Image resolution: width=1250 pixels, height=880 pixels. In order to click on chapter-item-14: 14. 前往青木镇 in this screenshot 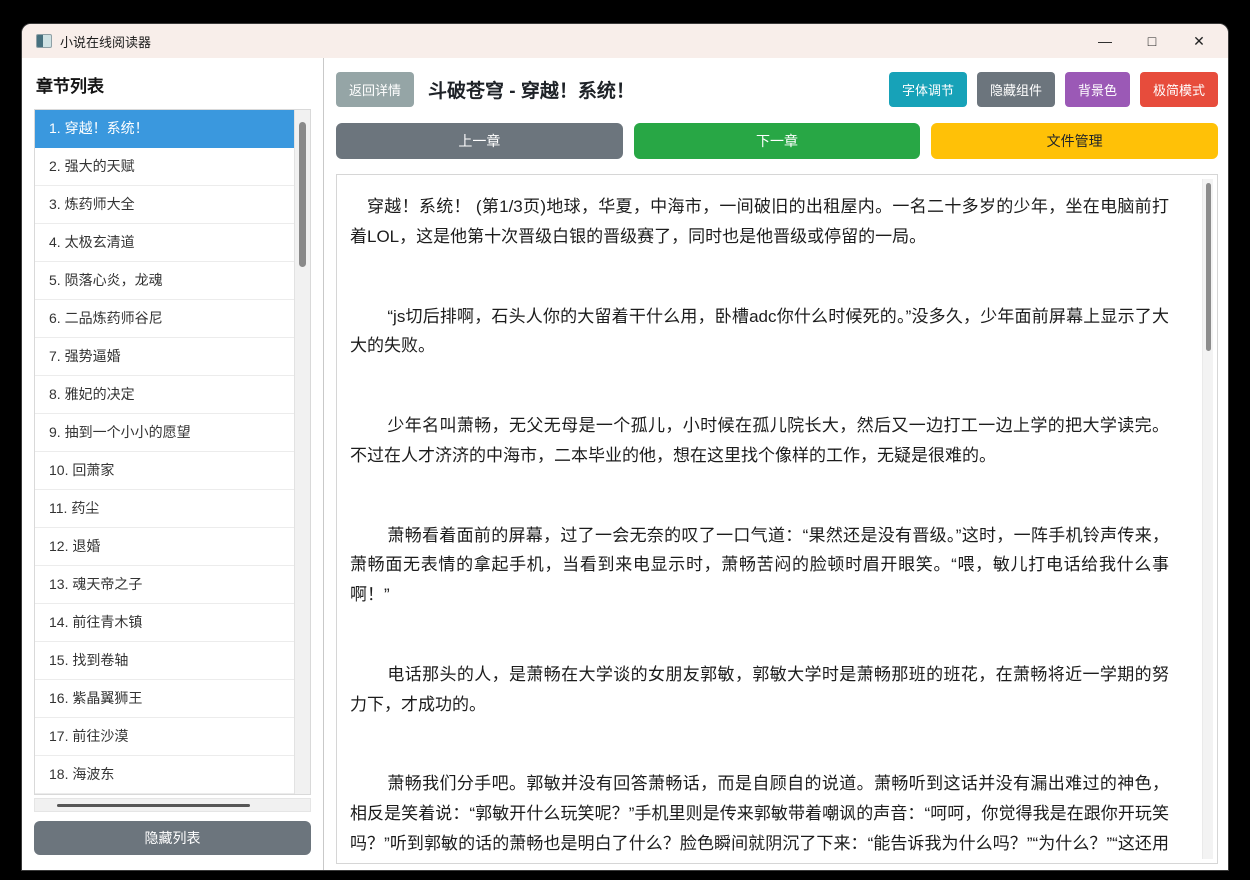, I will do `click(164, 623)`.